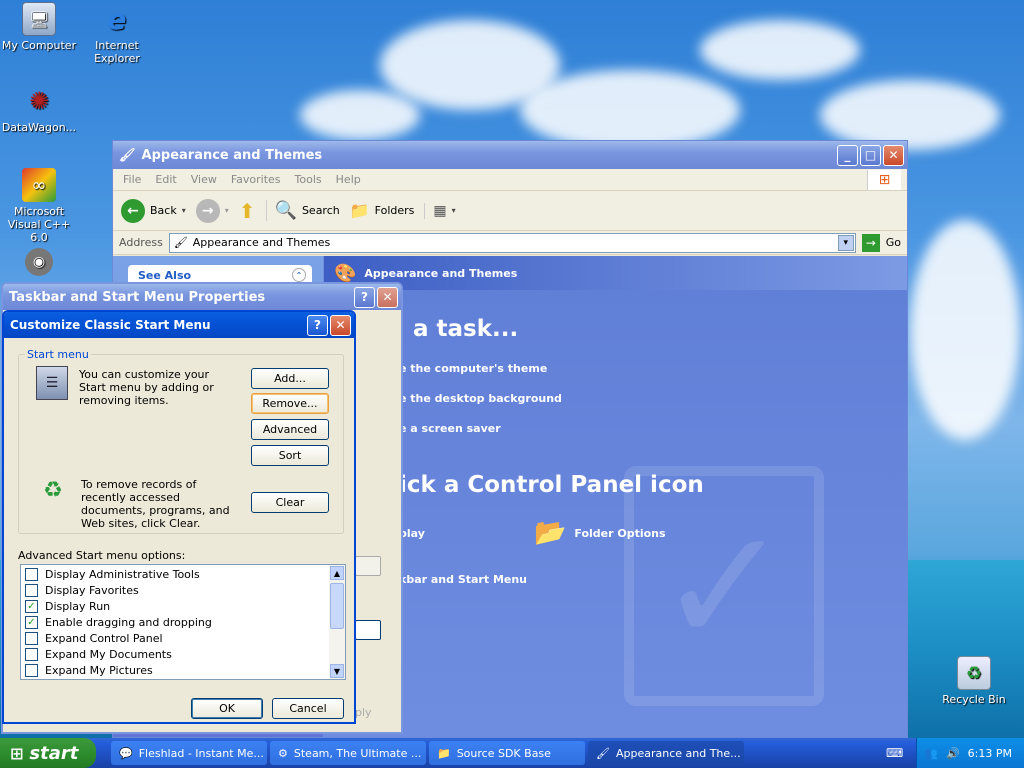 This screenshot has width=1024, height=768. What do you see at coordinates (337, 606) in the screenshot?
I see `scroll-thumb` at bounding box center [337, 606].